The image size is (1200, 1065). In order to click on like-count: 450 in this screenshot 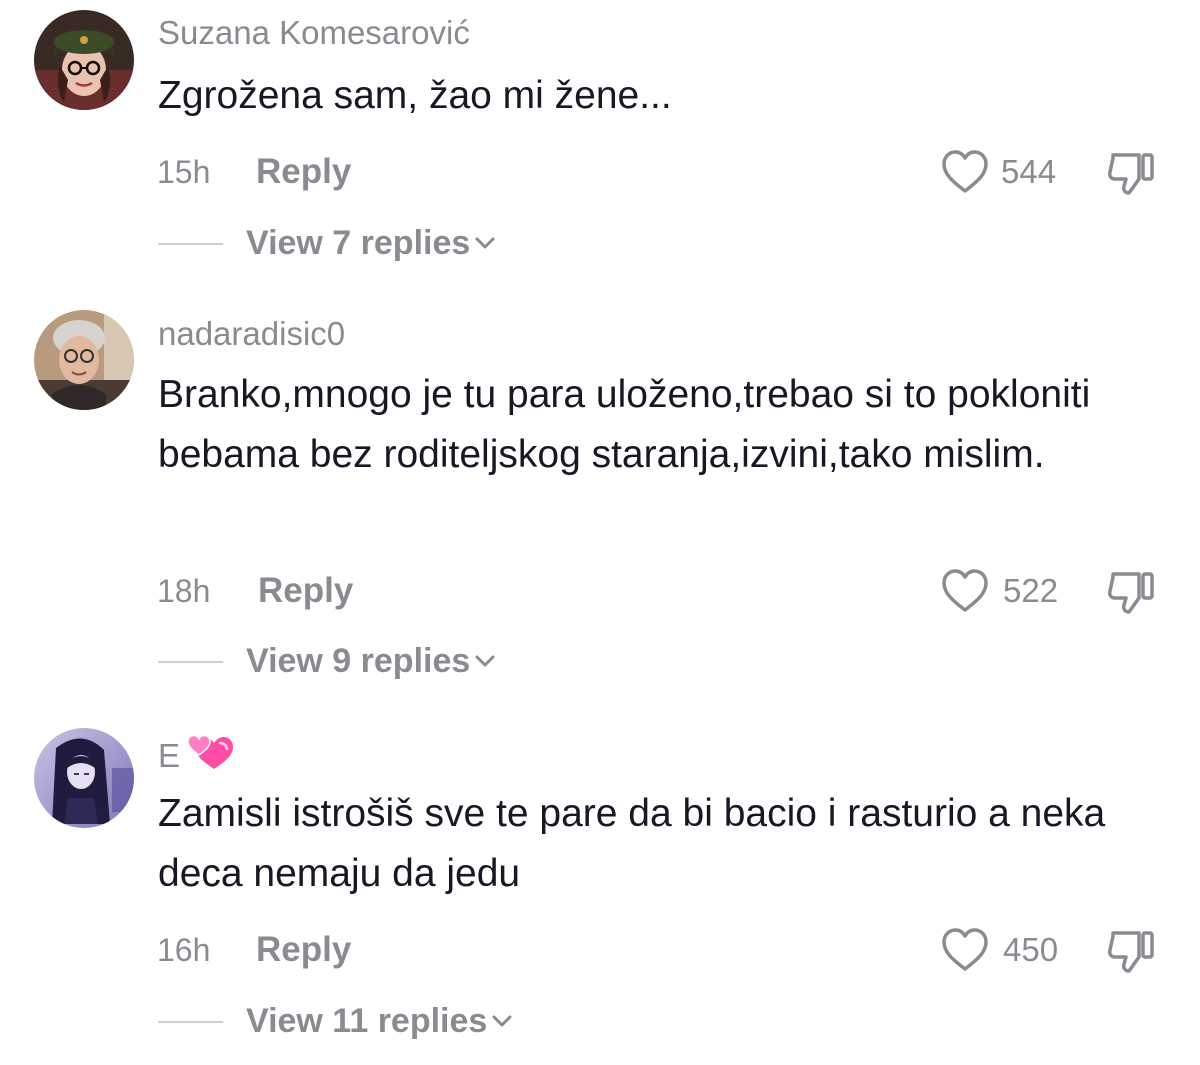, I will do `click(1031, 949)`.